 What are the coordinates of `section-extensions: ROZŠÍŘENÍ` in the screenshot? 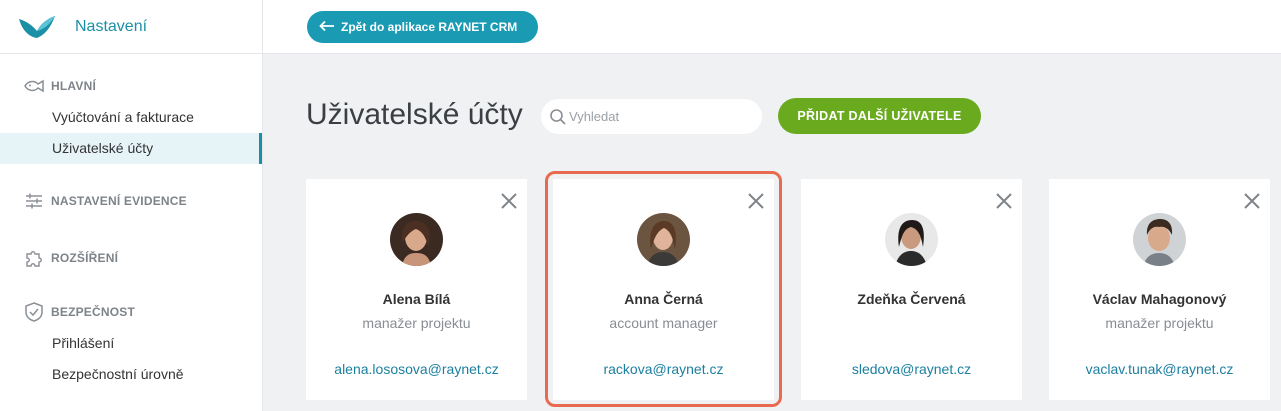 It's located at (131, 258).